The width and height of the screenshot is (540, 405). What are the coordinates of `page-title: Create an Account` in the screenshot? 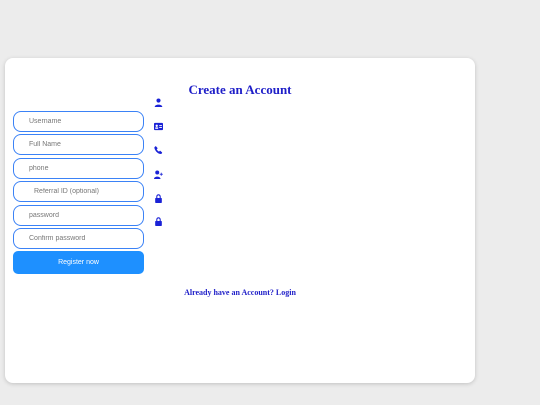 It's located at (240, 89).